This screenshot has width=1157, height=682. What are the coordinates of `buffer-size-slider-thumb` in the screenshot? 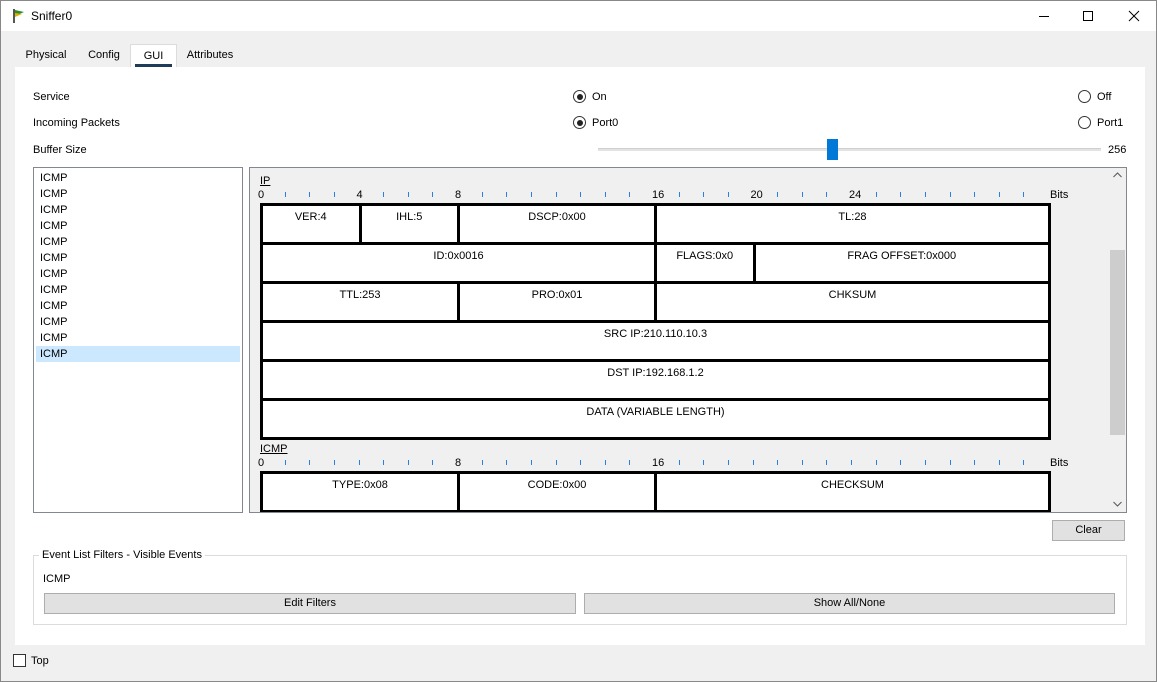 It's located at (832, 149).